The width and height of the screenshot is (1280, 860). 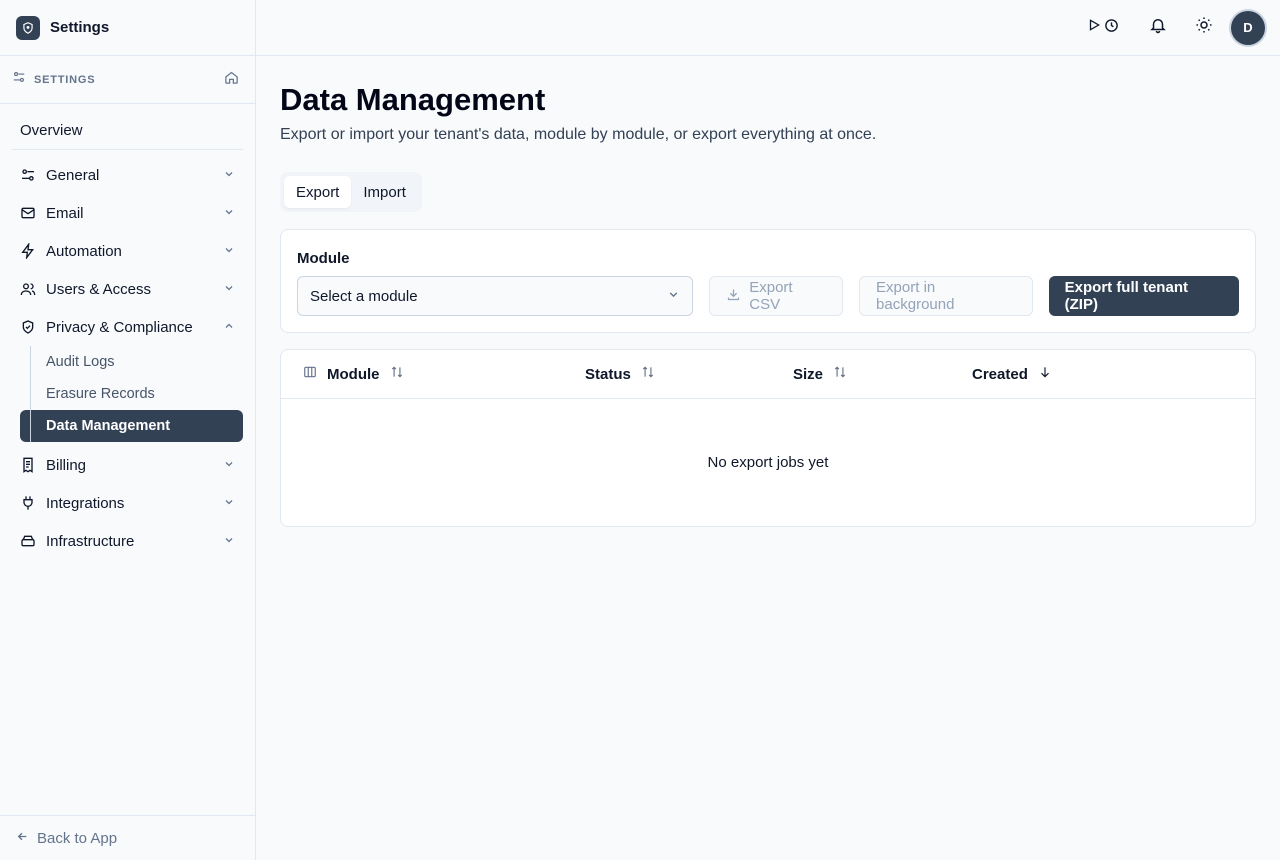 I want to click on sidebar-item-label: General, so click(x=73, y=175).